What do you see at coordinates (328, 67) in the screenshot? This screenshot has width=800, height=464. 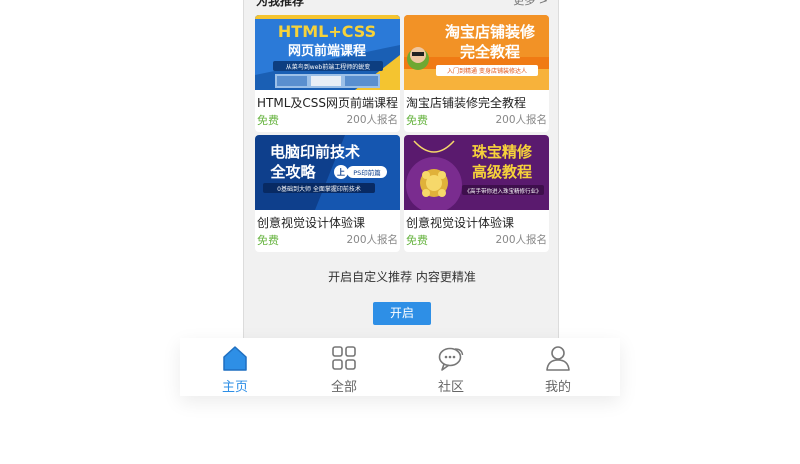 I see `banner-sub: 从菜鸟到web前端工程师的蜕变` at bounding box center [328, 67].